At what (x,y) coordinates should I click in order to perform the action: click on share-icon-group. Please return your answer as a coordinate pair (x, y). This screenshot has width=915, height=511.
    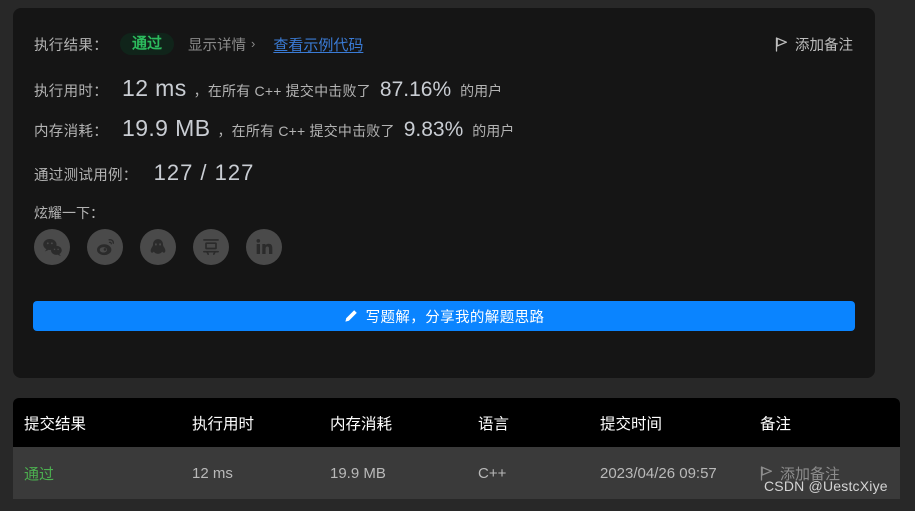
    Looking at the image, I should click on (158, 247).